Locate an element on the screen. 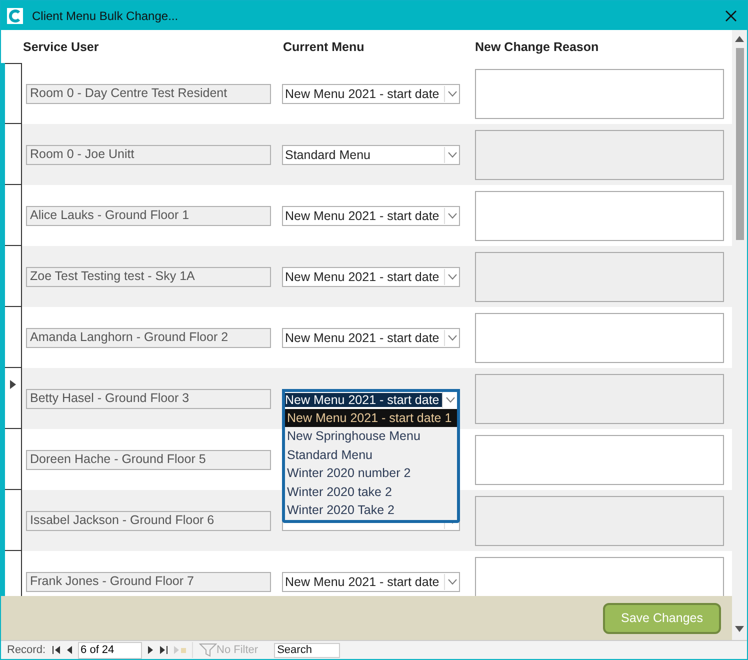 The height and width of the screenshot is (660, 748). last-record-icon is located at coordinates (164, 650).